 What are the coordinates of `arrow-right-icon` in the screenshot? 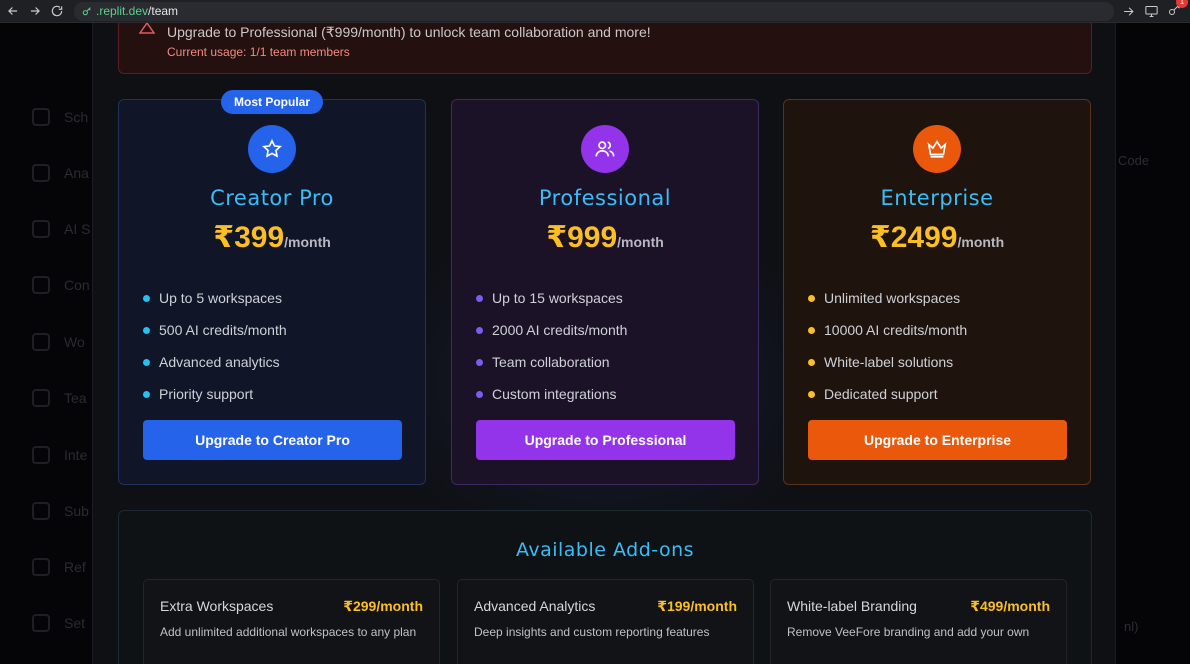 It's located at (35, 11).